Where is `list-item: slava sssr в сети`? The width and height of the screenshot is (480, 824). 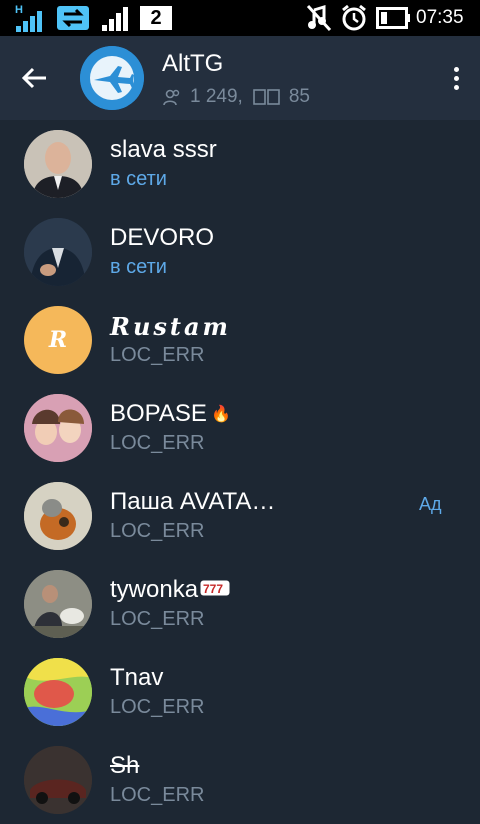 list-item: slava sssr в сети is located at coordinates (240, 164).